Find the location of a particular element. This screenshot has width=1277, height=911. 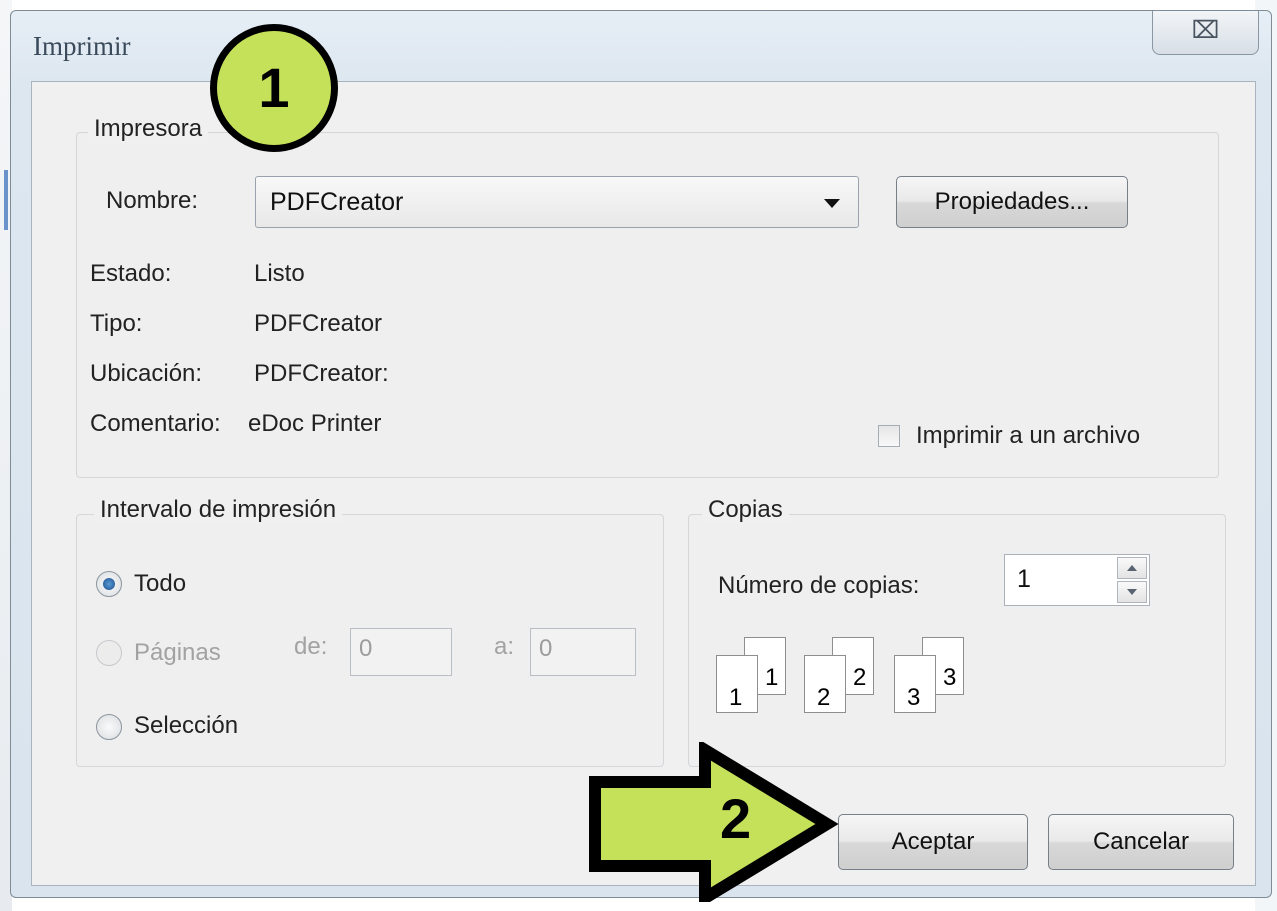

range-to-input: 0 is located at coordinates (583, 652).